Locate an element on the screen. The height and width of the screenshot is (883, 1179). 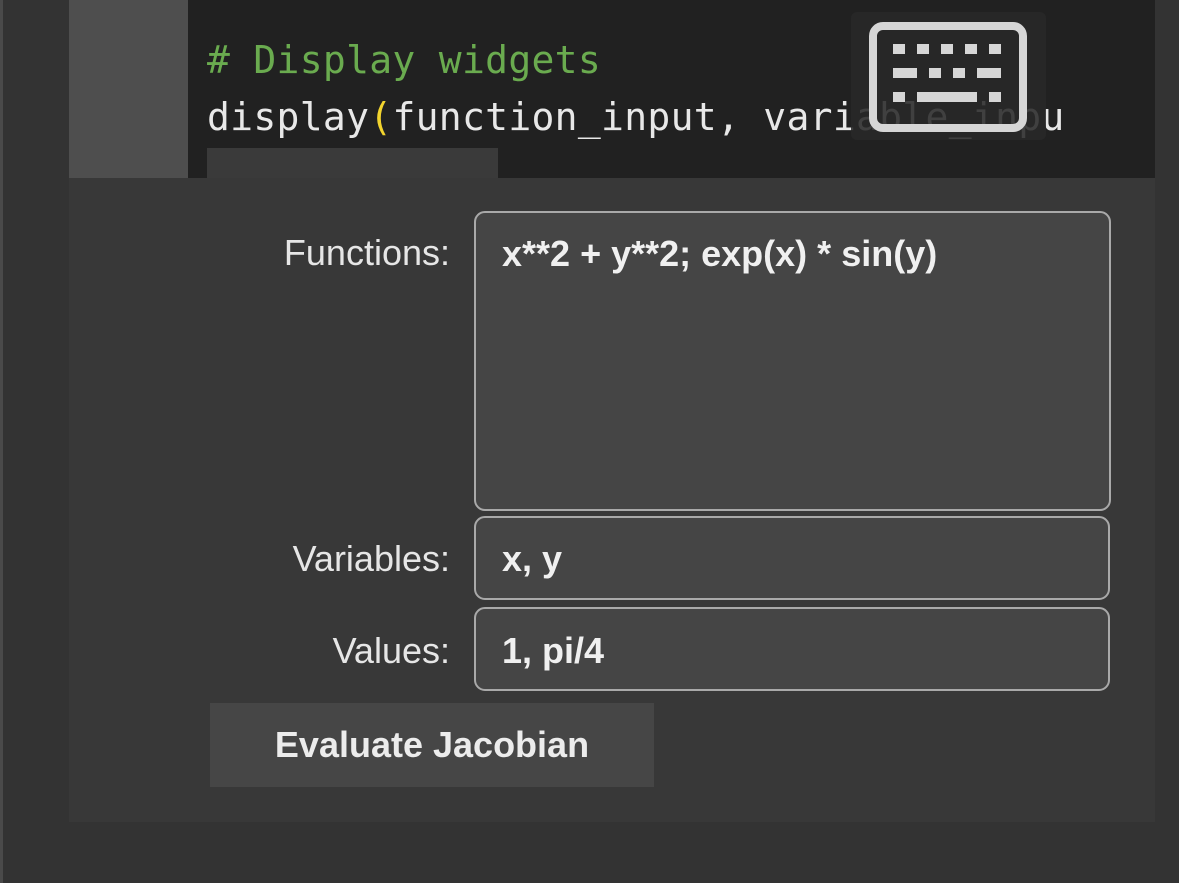
functions-label: Functions: is located at coordinates (366, 252).